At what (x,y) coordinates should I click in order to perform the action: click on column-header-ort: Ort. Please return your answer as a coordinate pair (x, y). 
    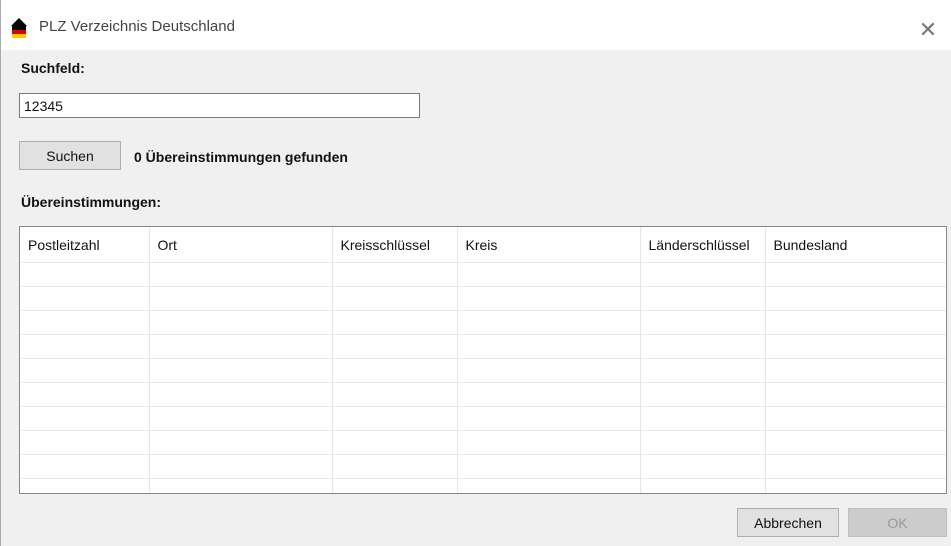
    Looking at the image, I should click on (241, 245).